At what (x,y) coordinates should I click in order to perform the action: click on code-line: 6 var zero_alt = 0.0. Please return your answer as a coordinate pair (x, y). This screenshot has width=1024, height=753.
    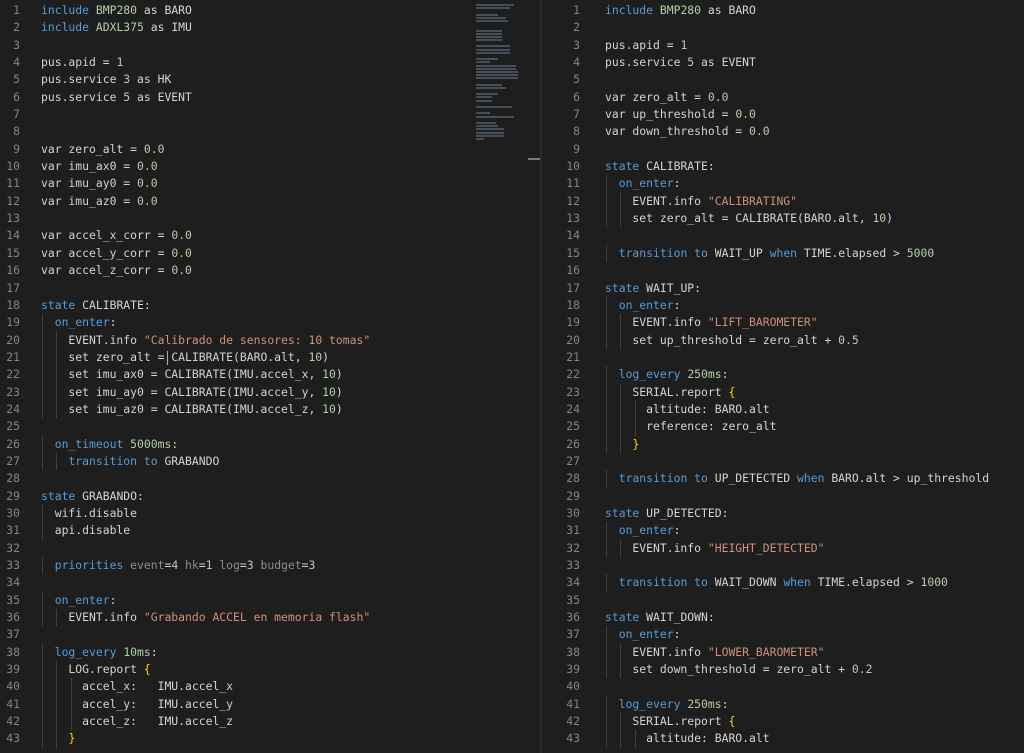
    Looking at the image, I should click on (783, 97).